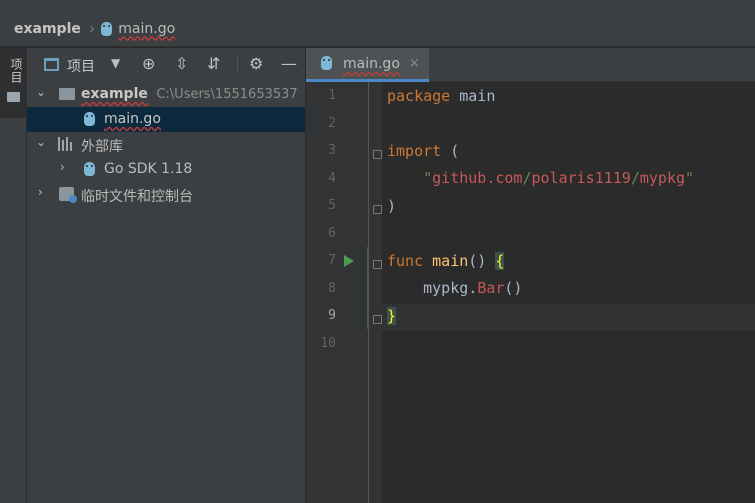  I want to click on code-line-3: import (, so click(423, 151).